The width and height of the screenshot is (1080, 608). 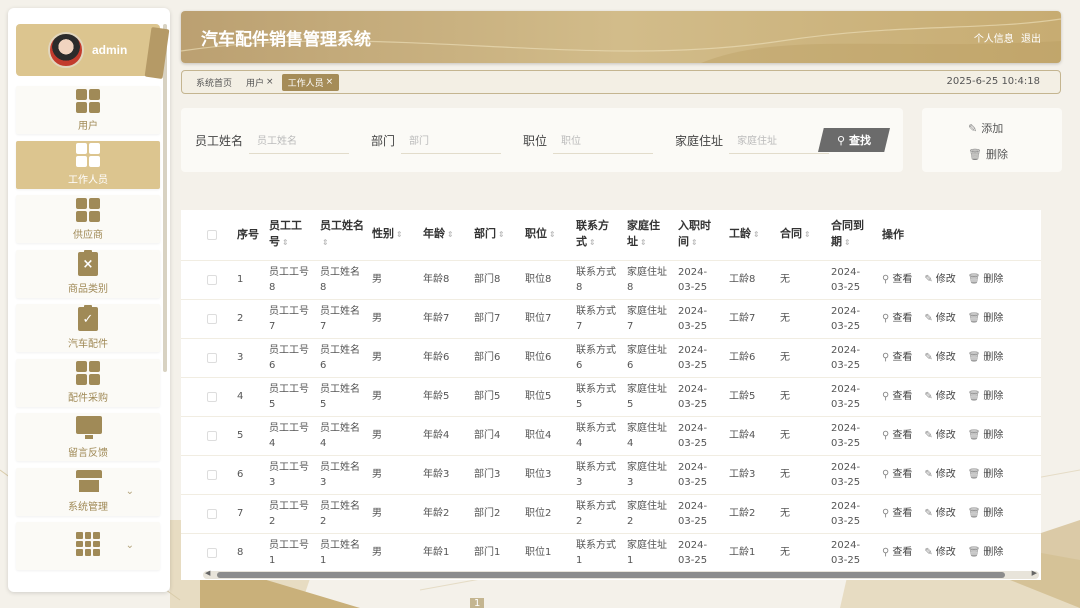 What do you see at coordinates (597, 235) in the screenshot?
I see `column-header: 联系方式 ⇕` at bounding box center [597, 235].